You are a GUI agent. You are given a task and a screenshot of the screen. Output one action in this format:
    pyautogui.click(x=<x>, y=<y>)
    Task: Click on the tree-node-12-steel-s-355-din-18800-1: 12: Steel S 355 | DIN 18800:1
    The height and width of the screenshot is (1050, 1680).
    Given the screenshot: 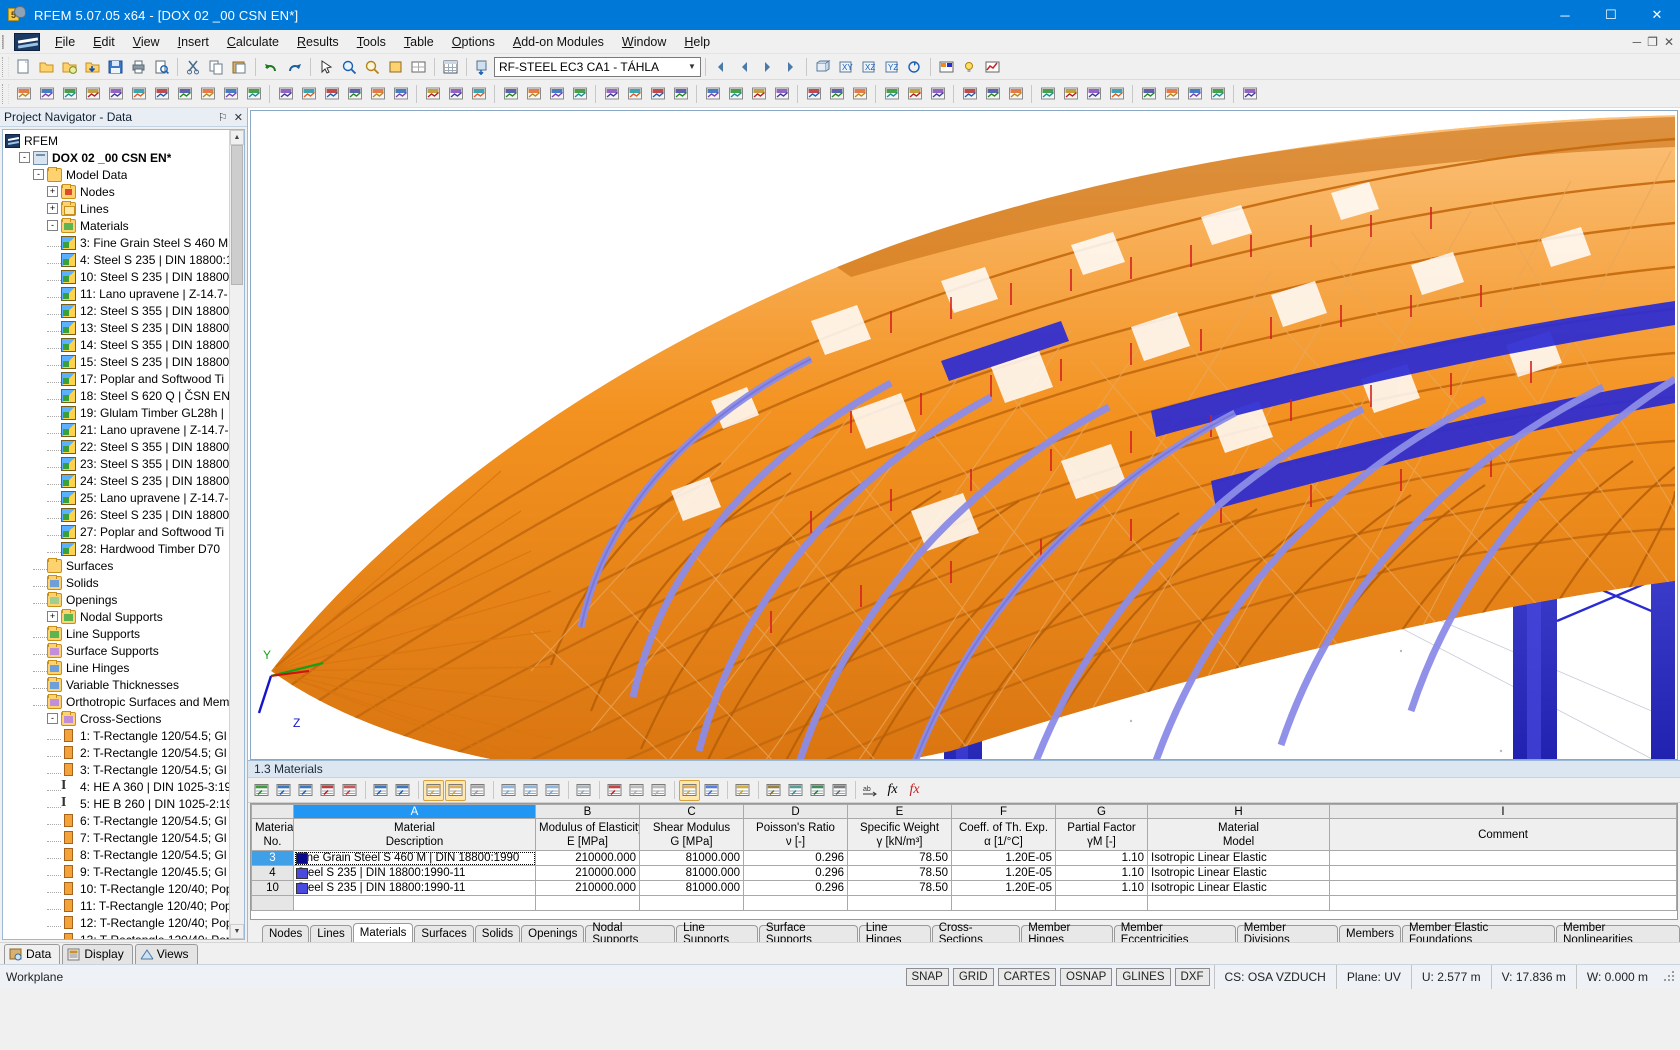 What is the action you would take?
    pyautogui.click(x=123, y=310)
    